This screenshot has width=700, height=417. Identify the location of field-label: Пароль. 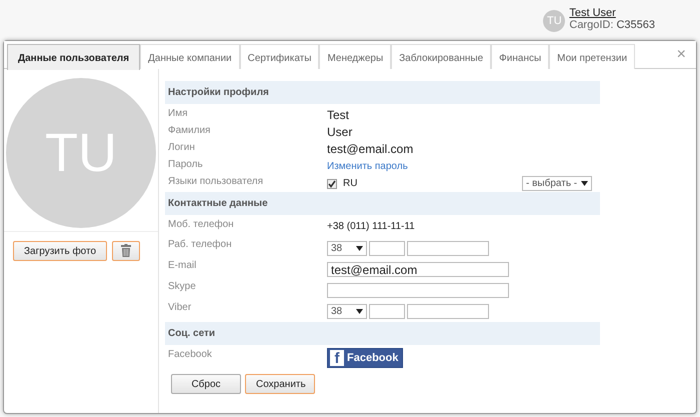
(185, 165).